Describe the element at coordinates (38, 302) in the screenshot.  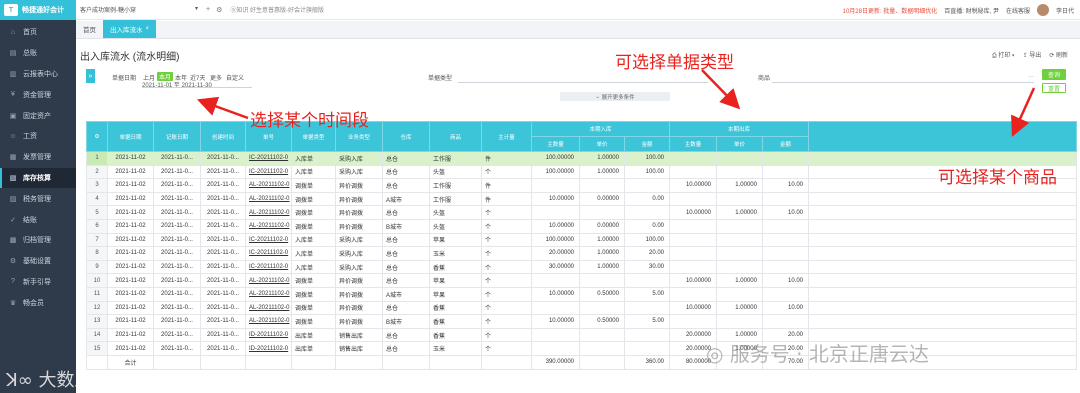
I see `sidebar-item-13: ♛ 畅会员` at that location.